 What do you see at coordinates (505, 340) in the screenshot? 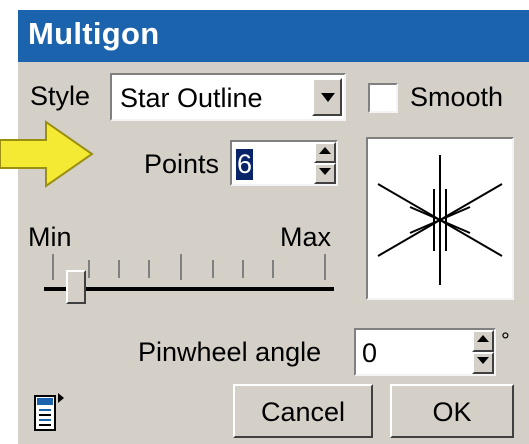
I see `degree-unit: °` at bounding box center [505, 340].